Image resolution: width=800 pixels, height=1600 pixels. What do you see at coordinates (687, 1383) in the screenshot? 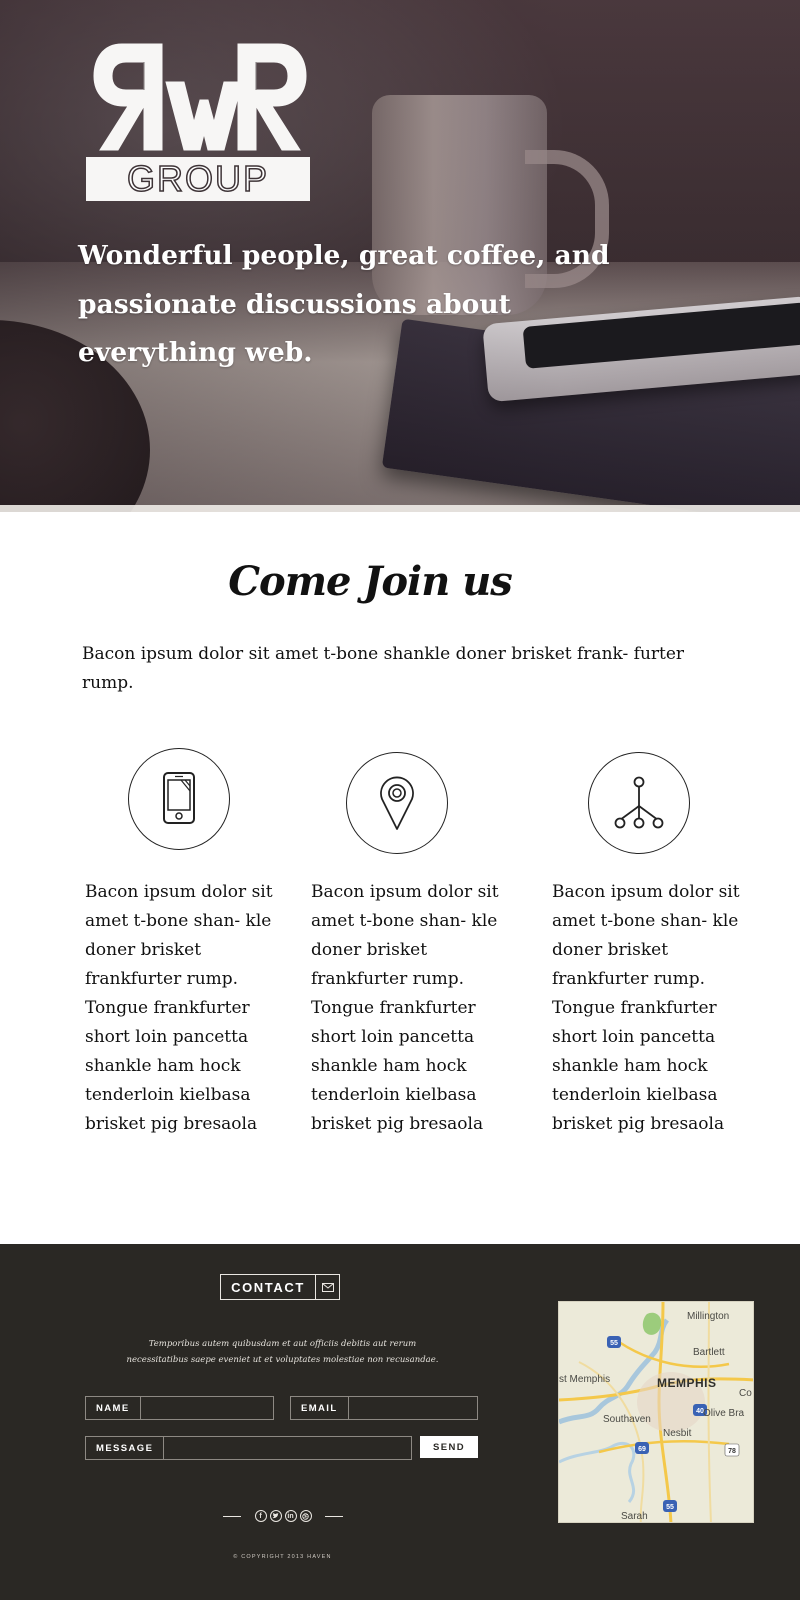
I see `map-label-memphis: MEMPHIS` at bounding box center [687, 1383].